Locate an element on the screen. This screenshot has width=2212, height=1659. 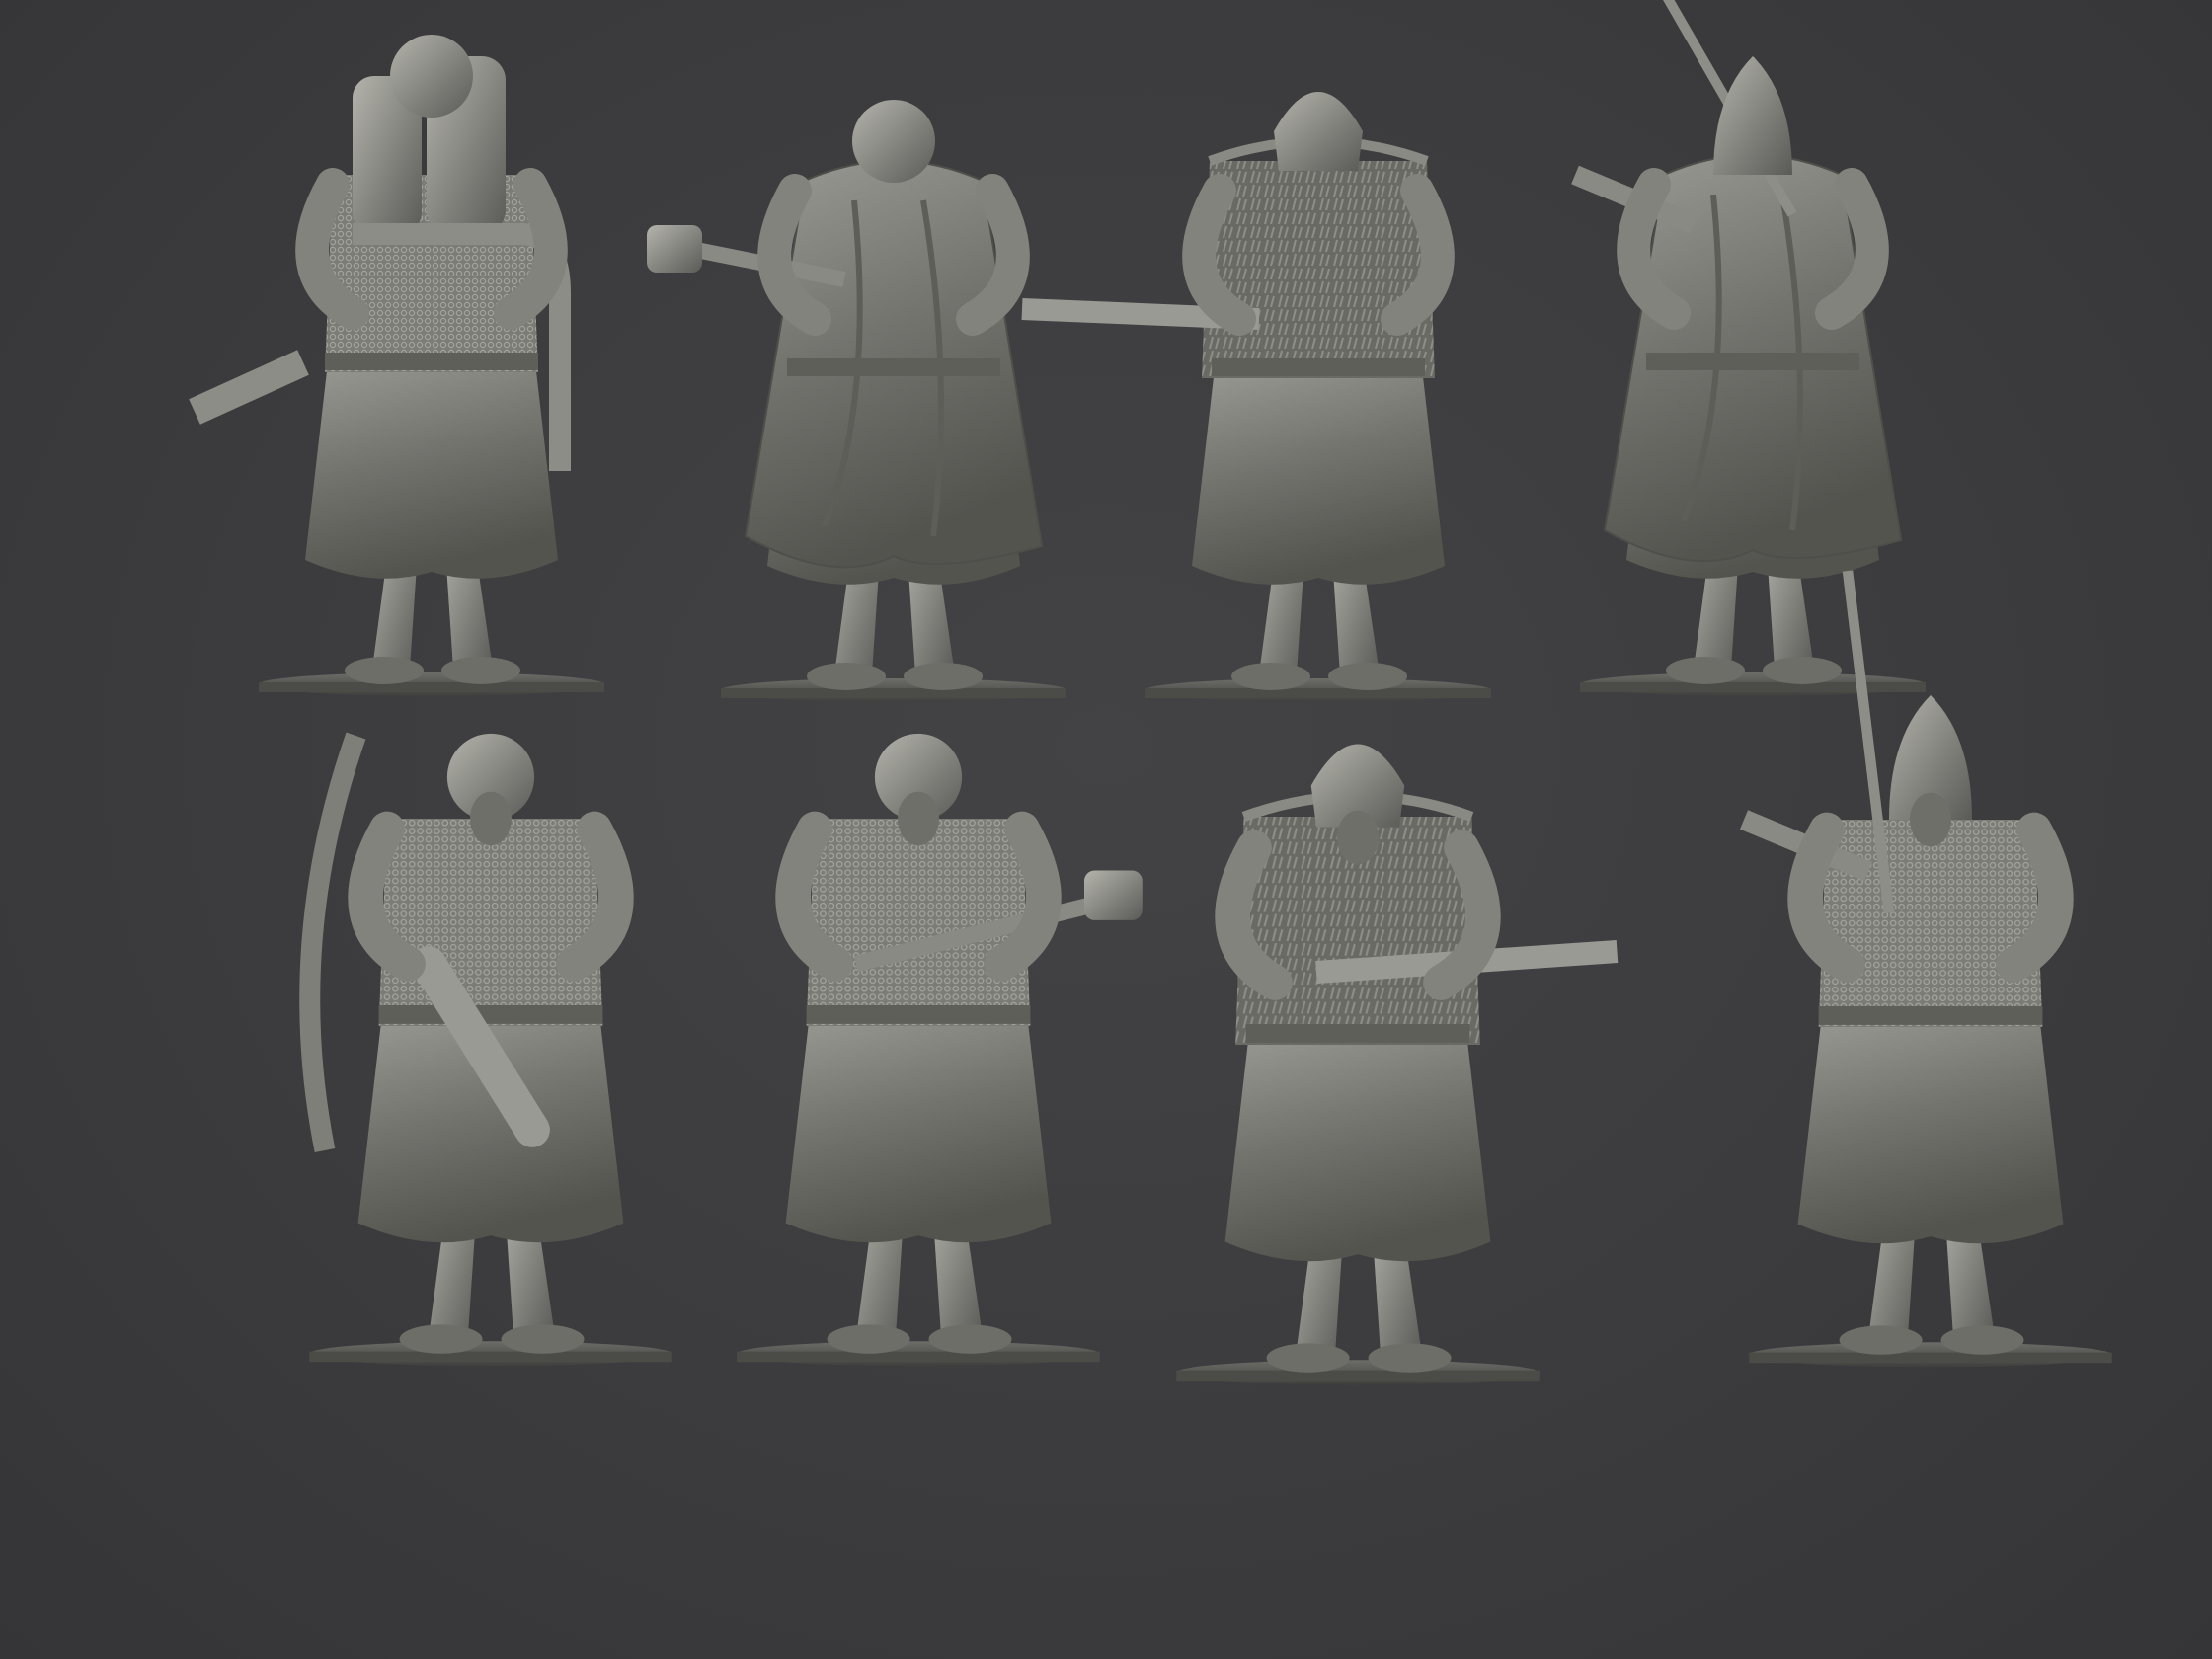
miniature-flamer-back is located at coordinates (397, 365).